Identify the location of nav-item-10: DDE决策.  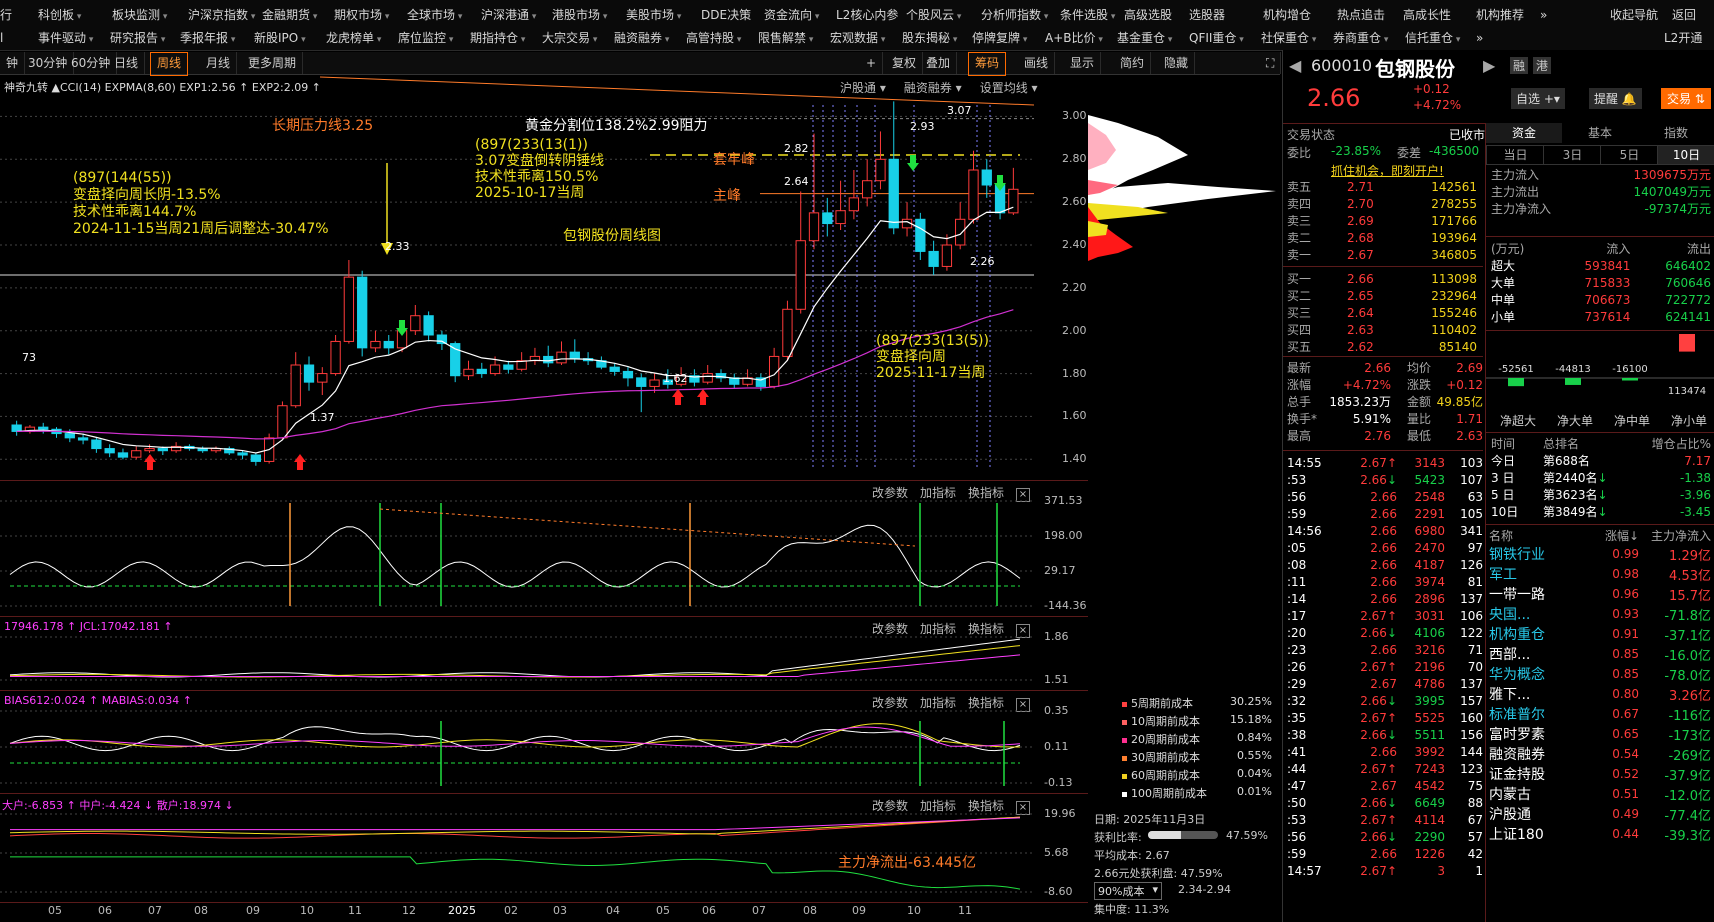
(726, 15).